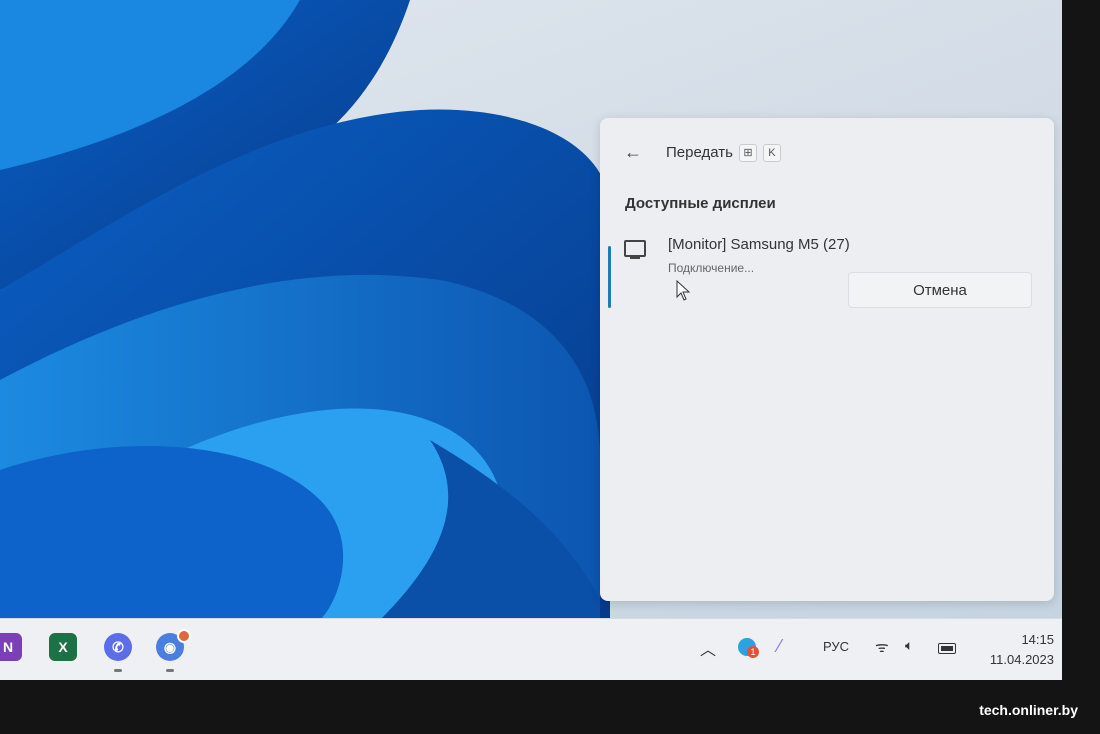 The height and width of the screenshot is (734, 1100). I want to click on language-indicator: РУС, so click(836, 646).